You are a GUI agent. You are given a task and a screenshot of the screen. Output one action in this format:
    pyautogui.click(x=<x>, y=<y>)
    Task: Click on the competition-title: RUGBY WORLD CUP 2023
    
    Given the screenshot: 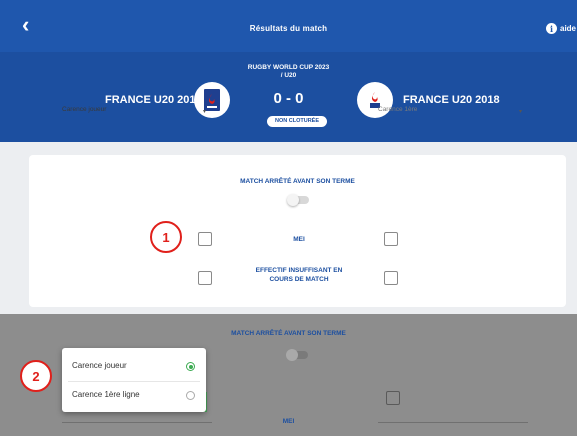 What is the action you would take?
    pyautogui.click(x=288, y=67)
    